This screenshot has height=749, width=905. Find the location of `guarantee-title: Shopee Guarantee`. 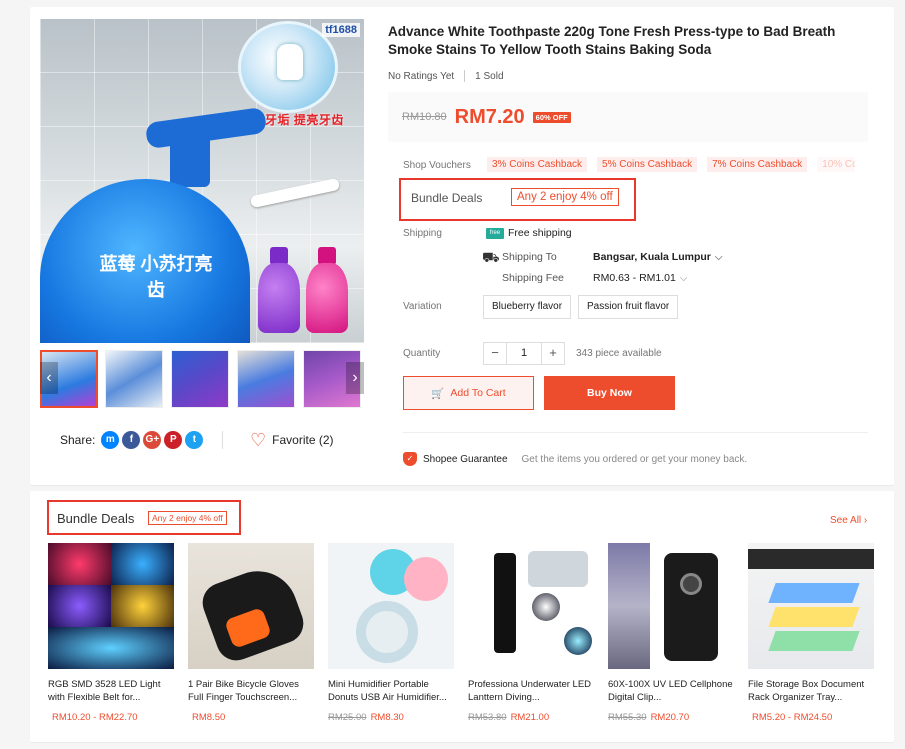

guarantee-title: Shopee Guarantee is located at coordinates (465, 459).